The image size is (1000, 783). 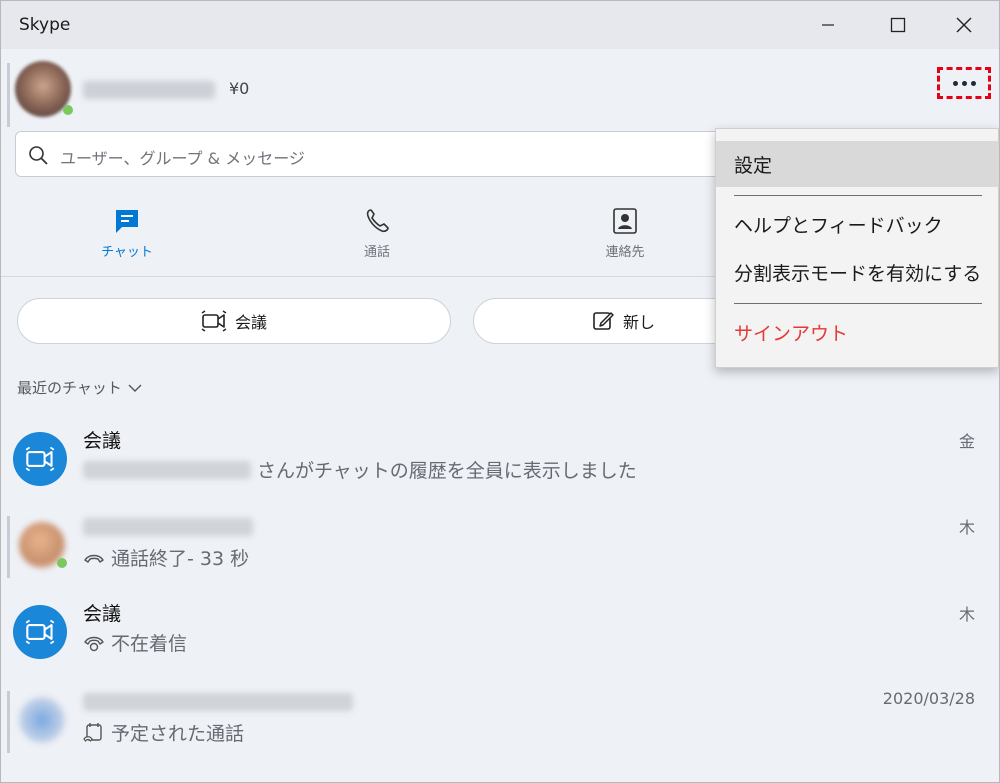 What do you see at coordinates (447, 471) in the screenshot?
I see `chat-preview-text: さんがチャットの履歴を全員に表示しました` at bounding box center [447, 471].